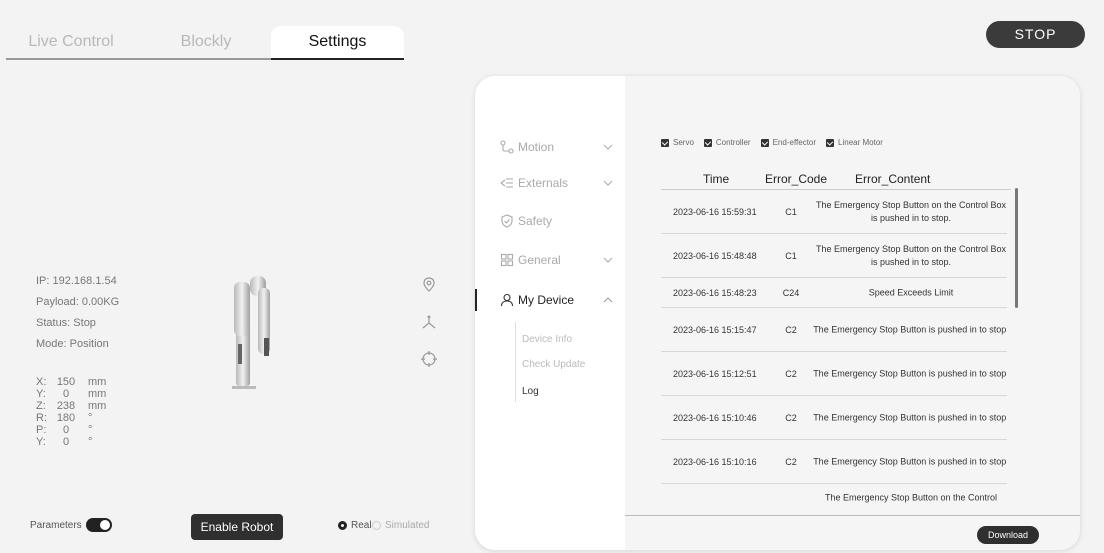  I want to click on filter-linear-motor-label: Linear Motor, so click(860, 142).